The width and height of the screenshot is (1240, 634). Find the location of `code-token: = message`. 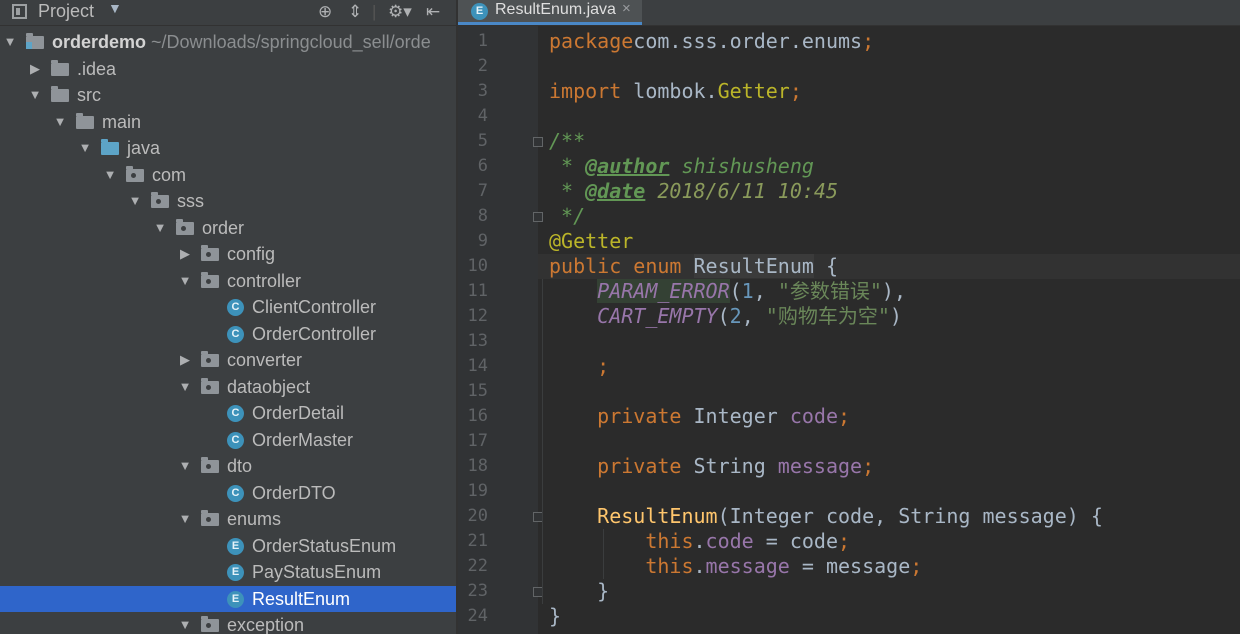

code-token: = message is located at coordinates (850, 566).